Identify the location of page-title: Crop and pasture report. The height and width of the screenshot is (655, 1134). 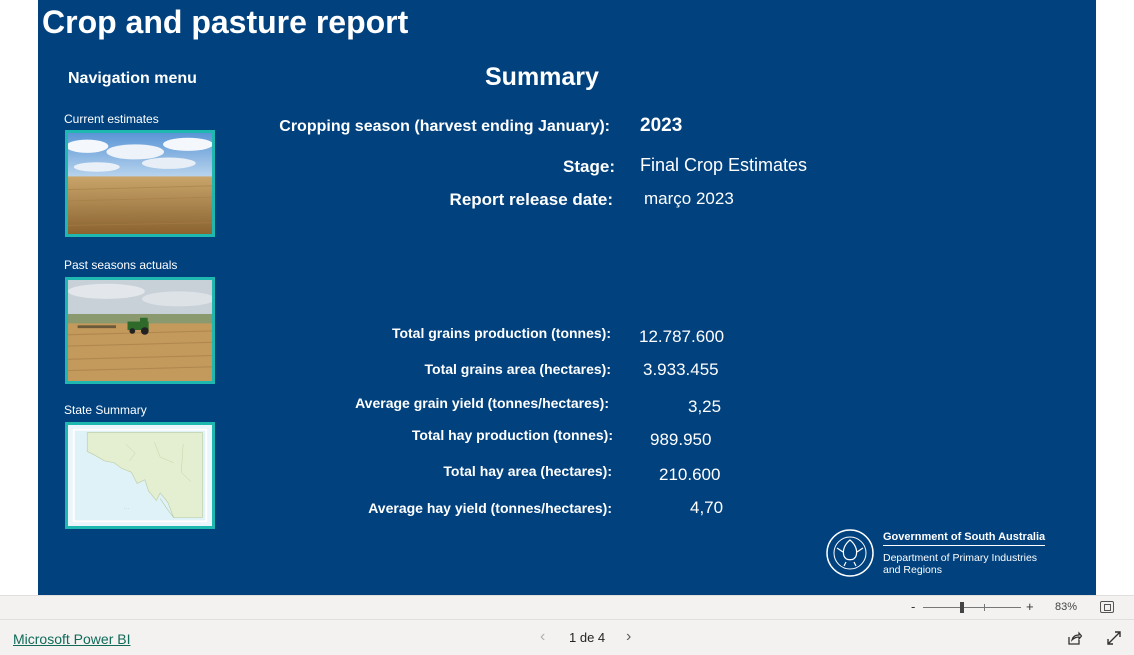
(225, 22).